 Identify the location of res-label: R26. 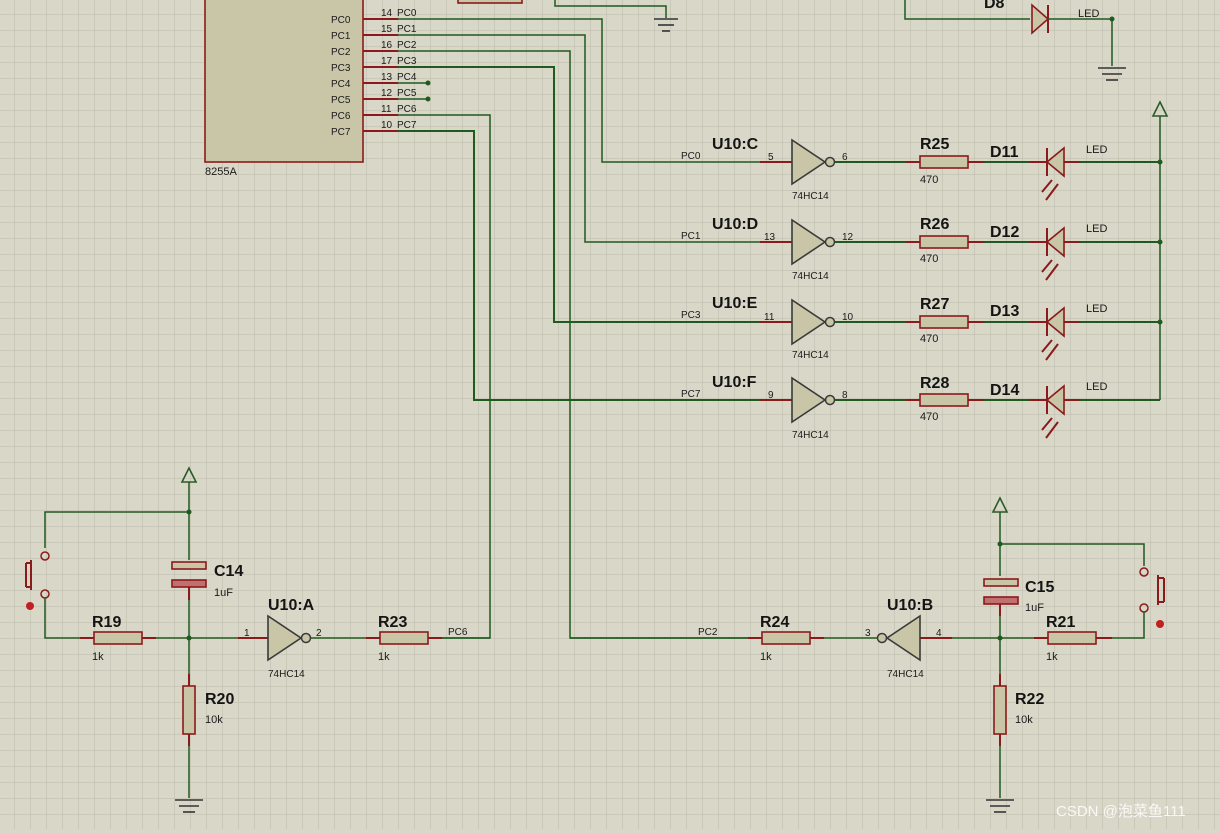
(934, 224).